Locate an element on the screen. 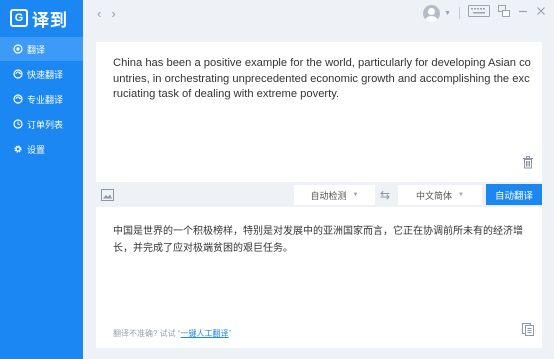 The width and height of the screenshot is (554, 359). back-arrow-icon: ‹ is located at coordinates (99, 13).